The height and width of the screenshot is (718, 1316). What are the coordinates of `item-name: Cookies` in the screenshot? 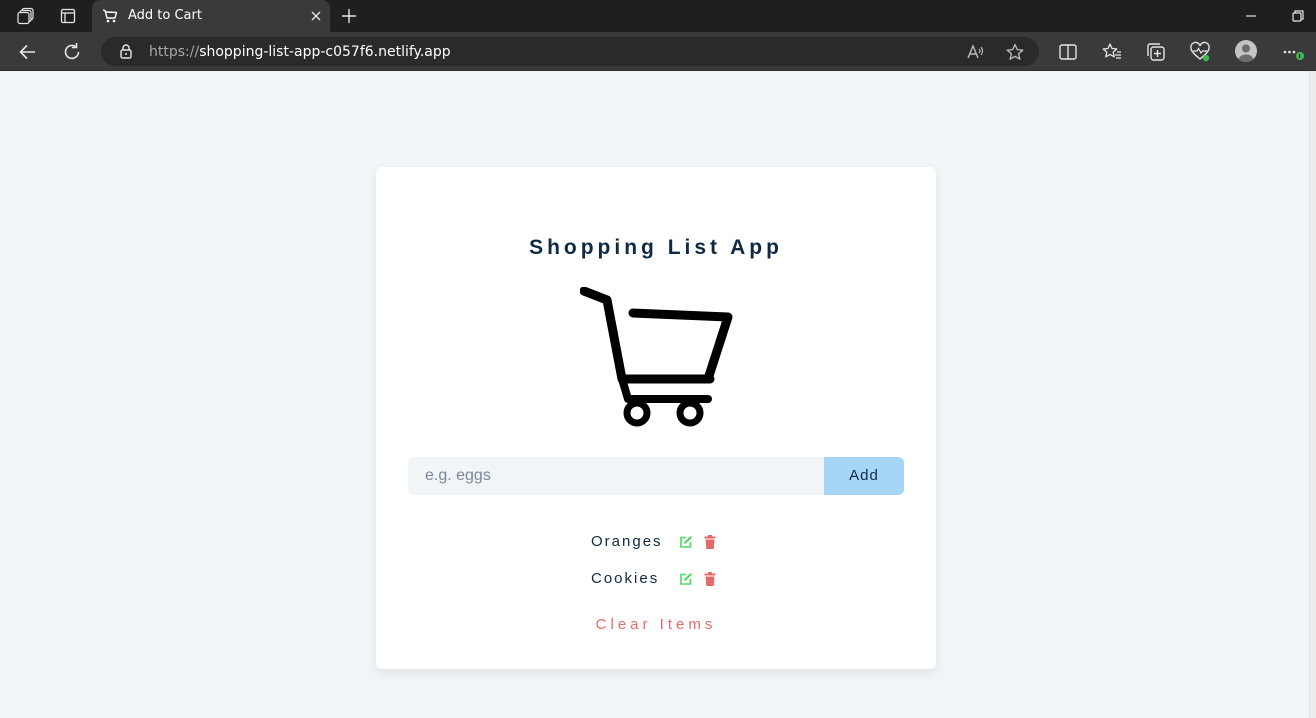 It's located at (625, 578).